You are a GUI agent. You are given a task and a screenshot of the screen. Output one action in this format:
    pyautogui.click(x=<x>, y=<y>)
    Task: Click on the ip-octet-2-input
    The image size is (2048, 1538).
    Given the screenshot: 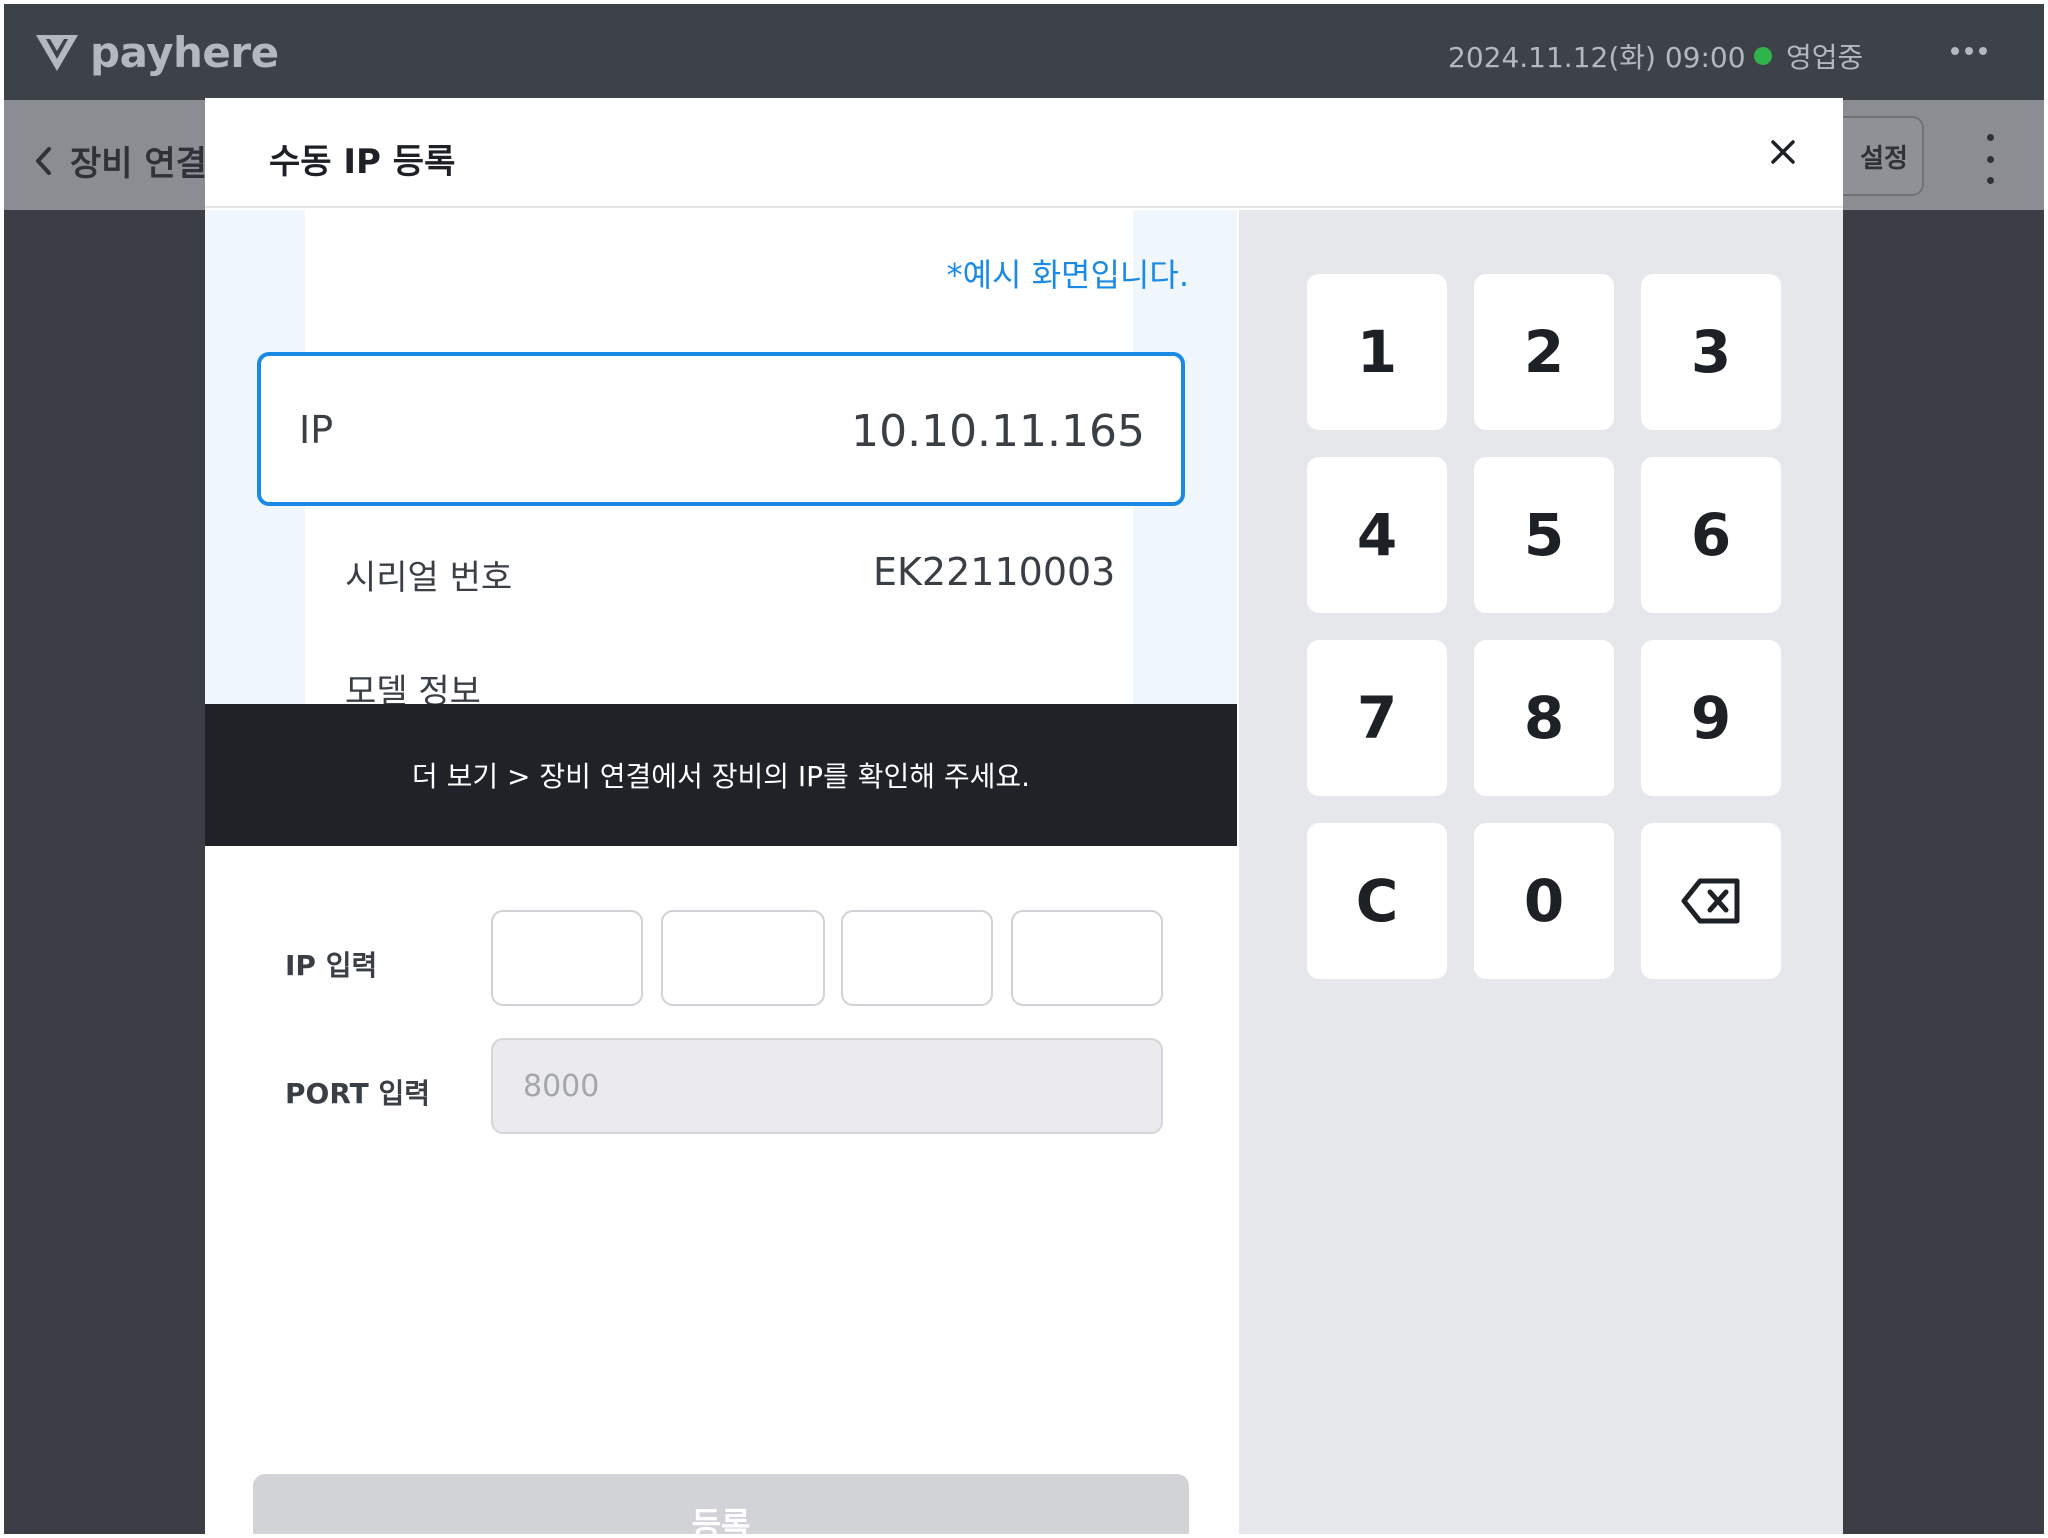 What is the action you would take?
    pyautogui.click(x=743, y=958)
    